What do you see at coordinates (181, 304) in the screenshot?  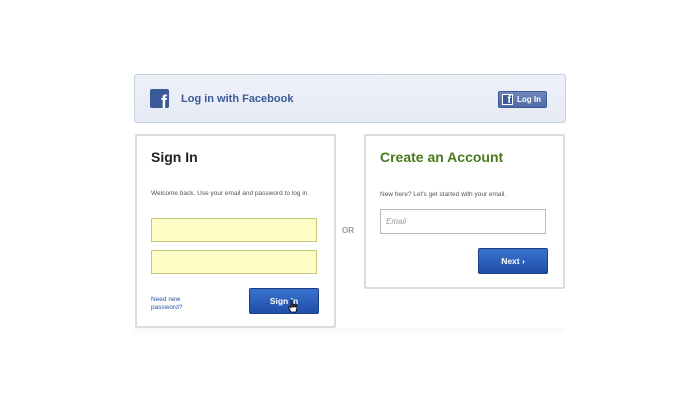 I see `need-new-password-link: Need new password?` at bounding box center [181, 304].